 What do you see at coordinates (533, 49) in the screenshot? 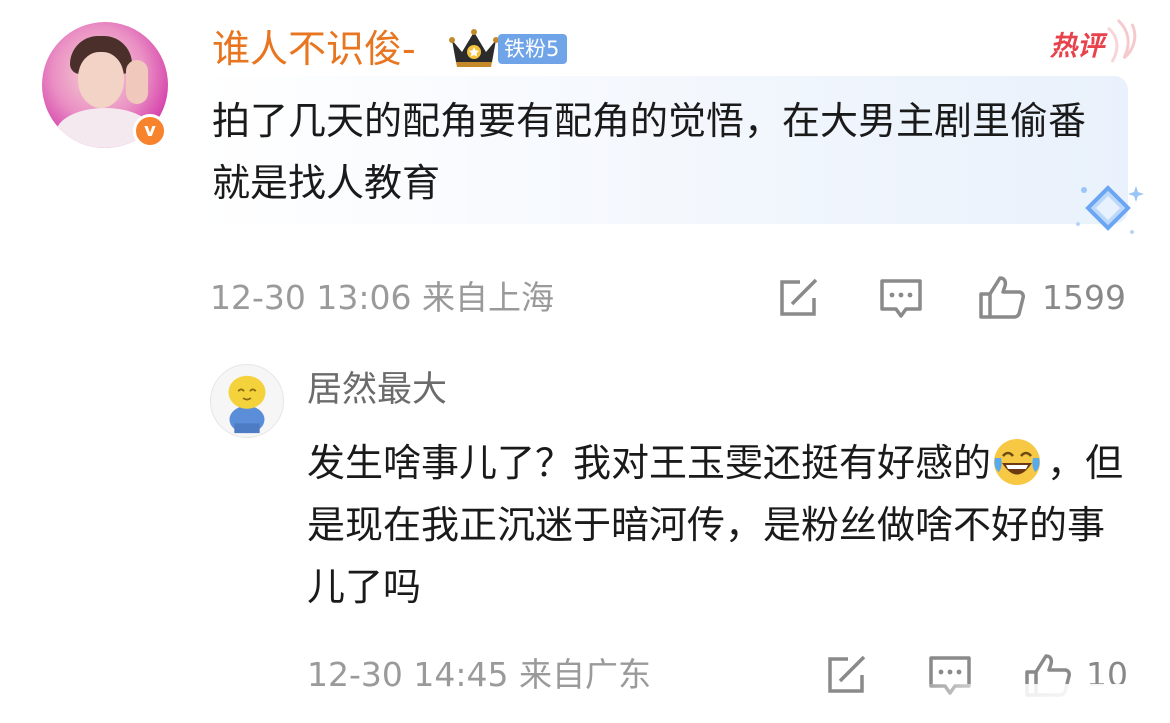
I see `fan-level-badge: 铁粉5` at bounding box center [533, 49].